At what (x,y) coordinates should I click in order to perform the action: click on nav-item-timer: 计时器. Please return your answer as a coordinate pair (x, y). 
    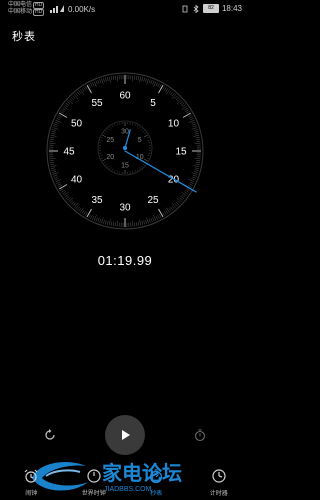
    Looking at the image, I should click on (219, 481).